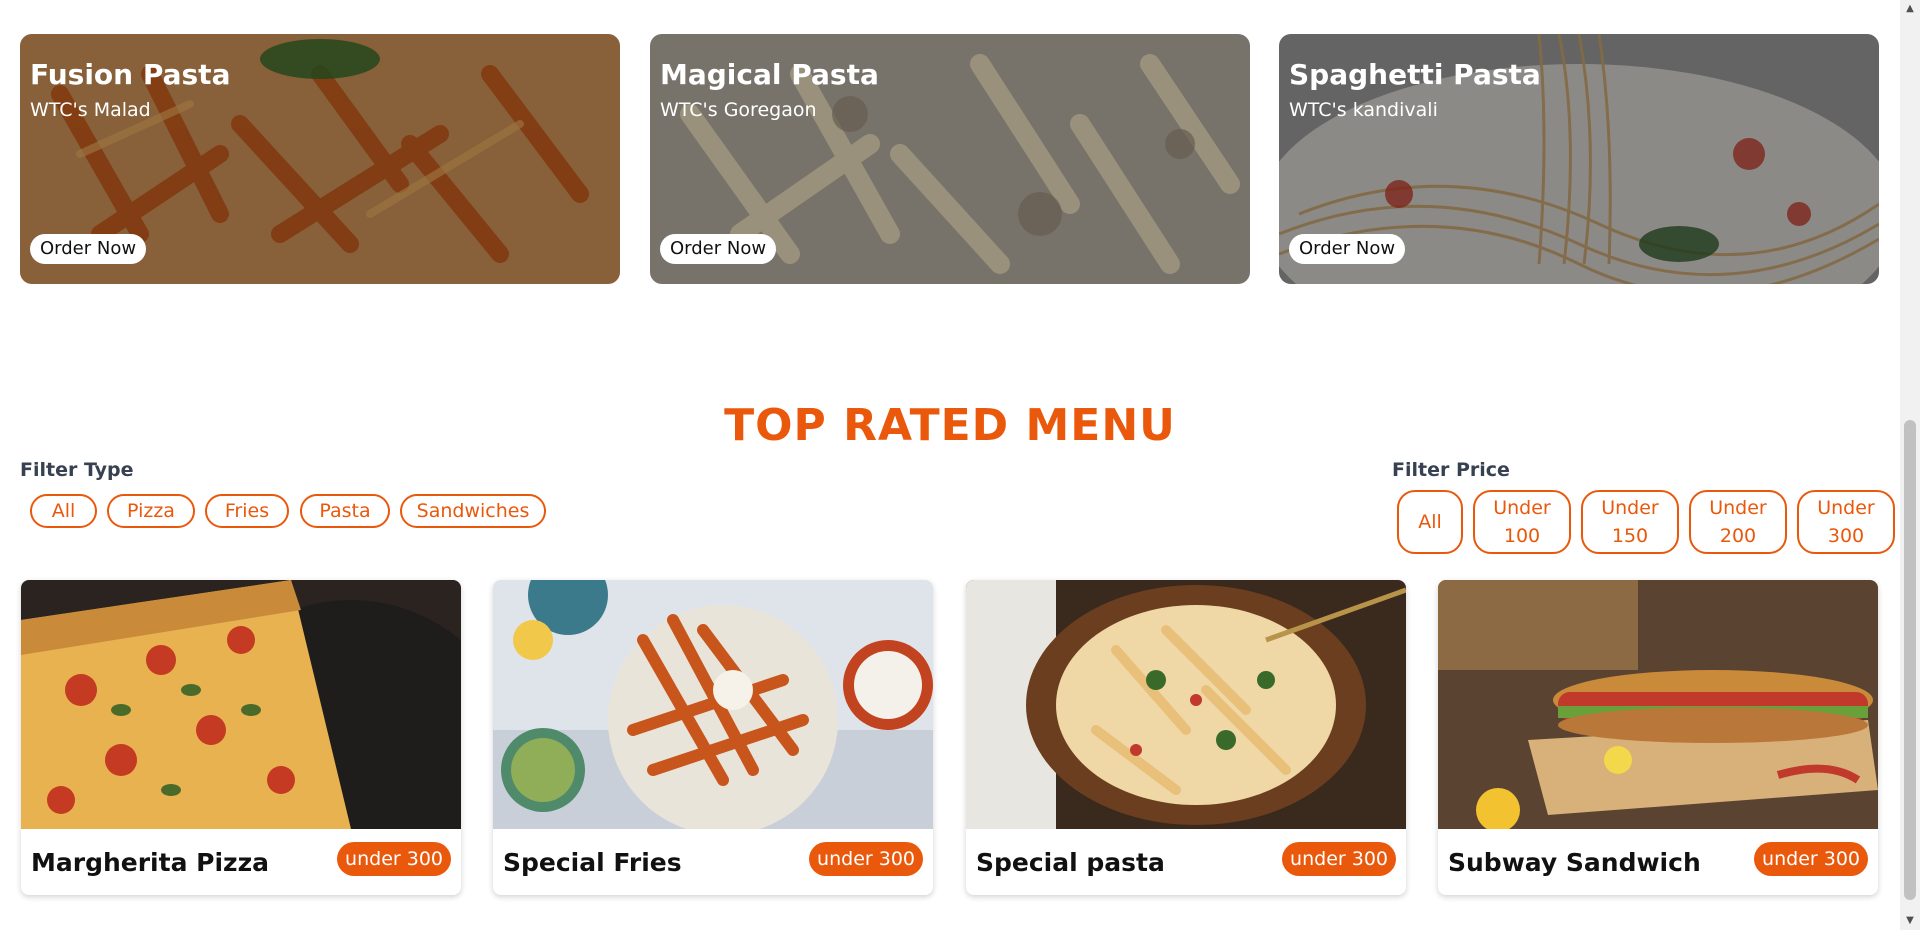 This screenshot has height=930, width=1920. I want to click on filter-type-all: All, so click(63, 511).